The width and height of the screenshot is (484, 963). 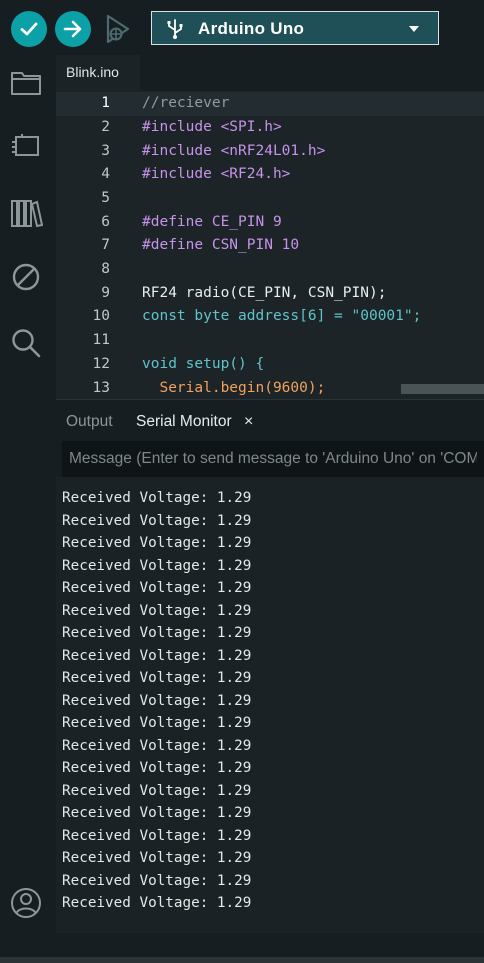 What do you see at coordinates (414, 29) in the screenshot?
I see `chevron-down-icon` at bounding box center [414, 29].